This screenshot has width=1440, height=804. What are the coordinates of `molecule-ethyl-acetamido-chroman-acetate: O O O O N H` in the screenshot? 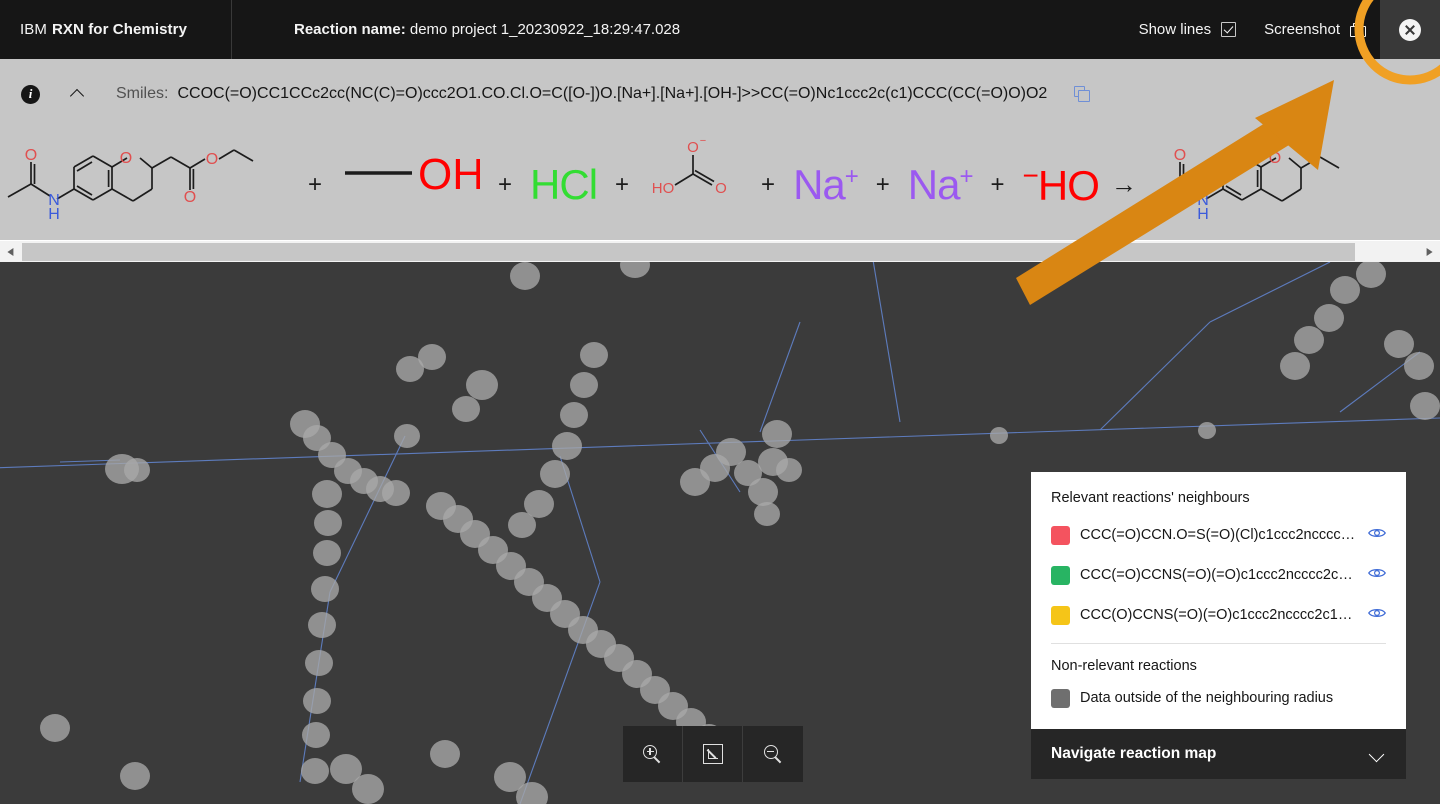 It's located at (145, 184).